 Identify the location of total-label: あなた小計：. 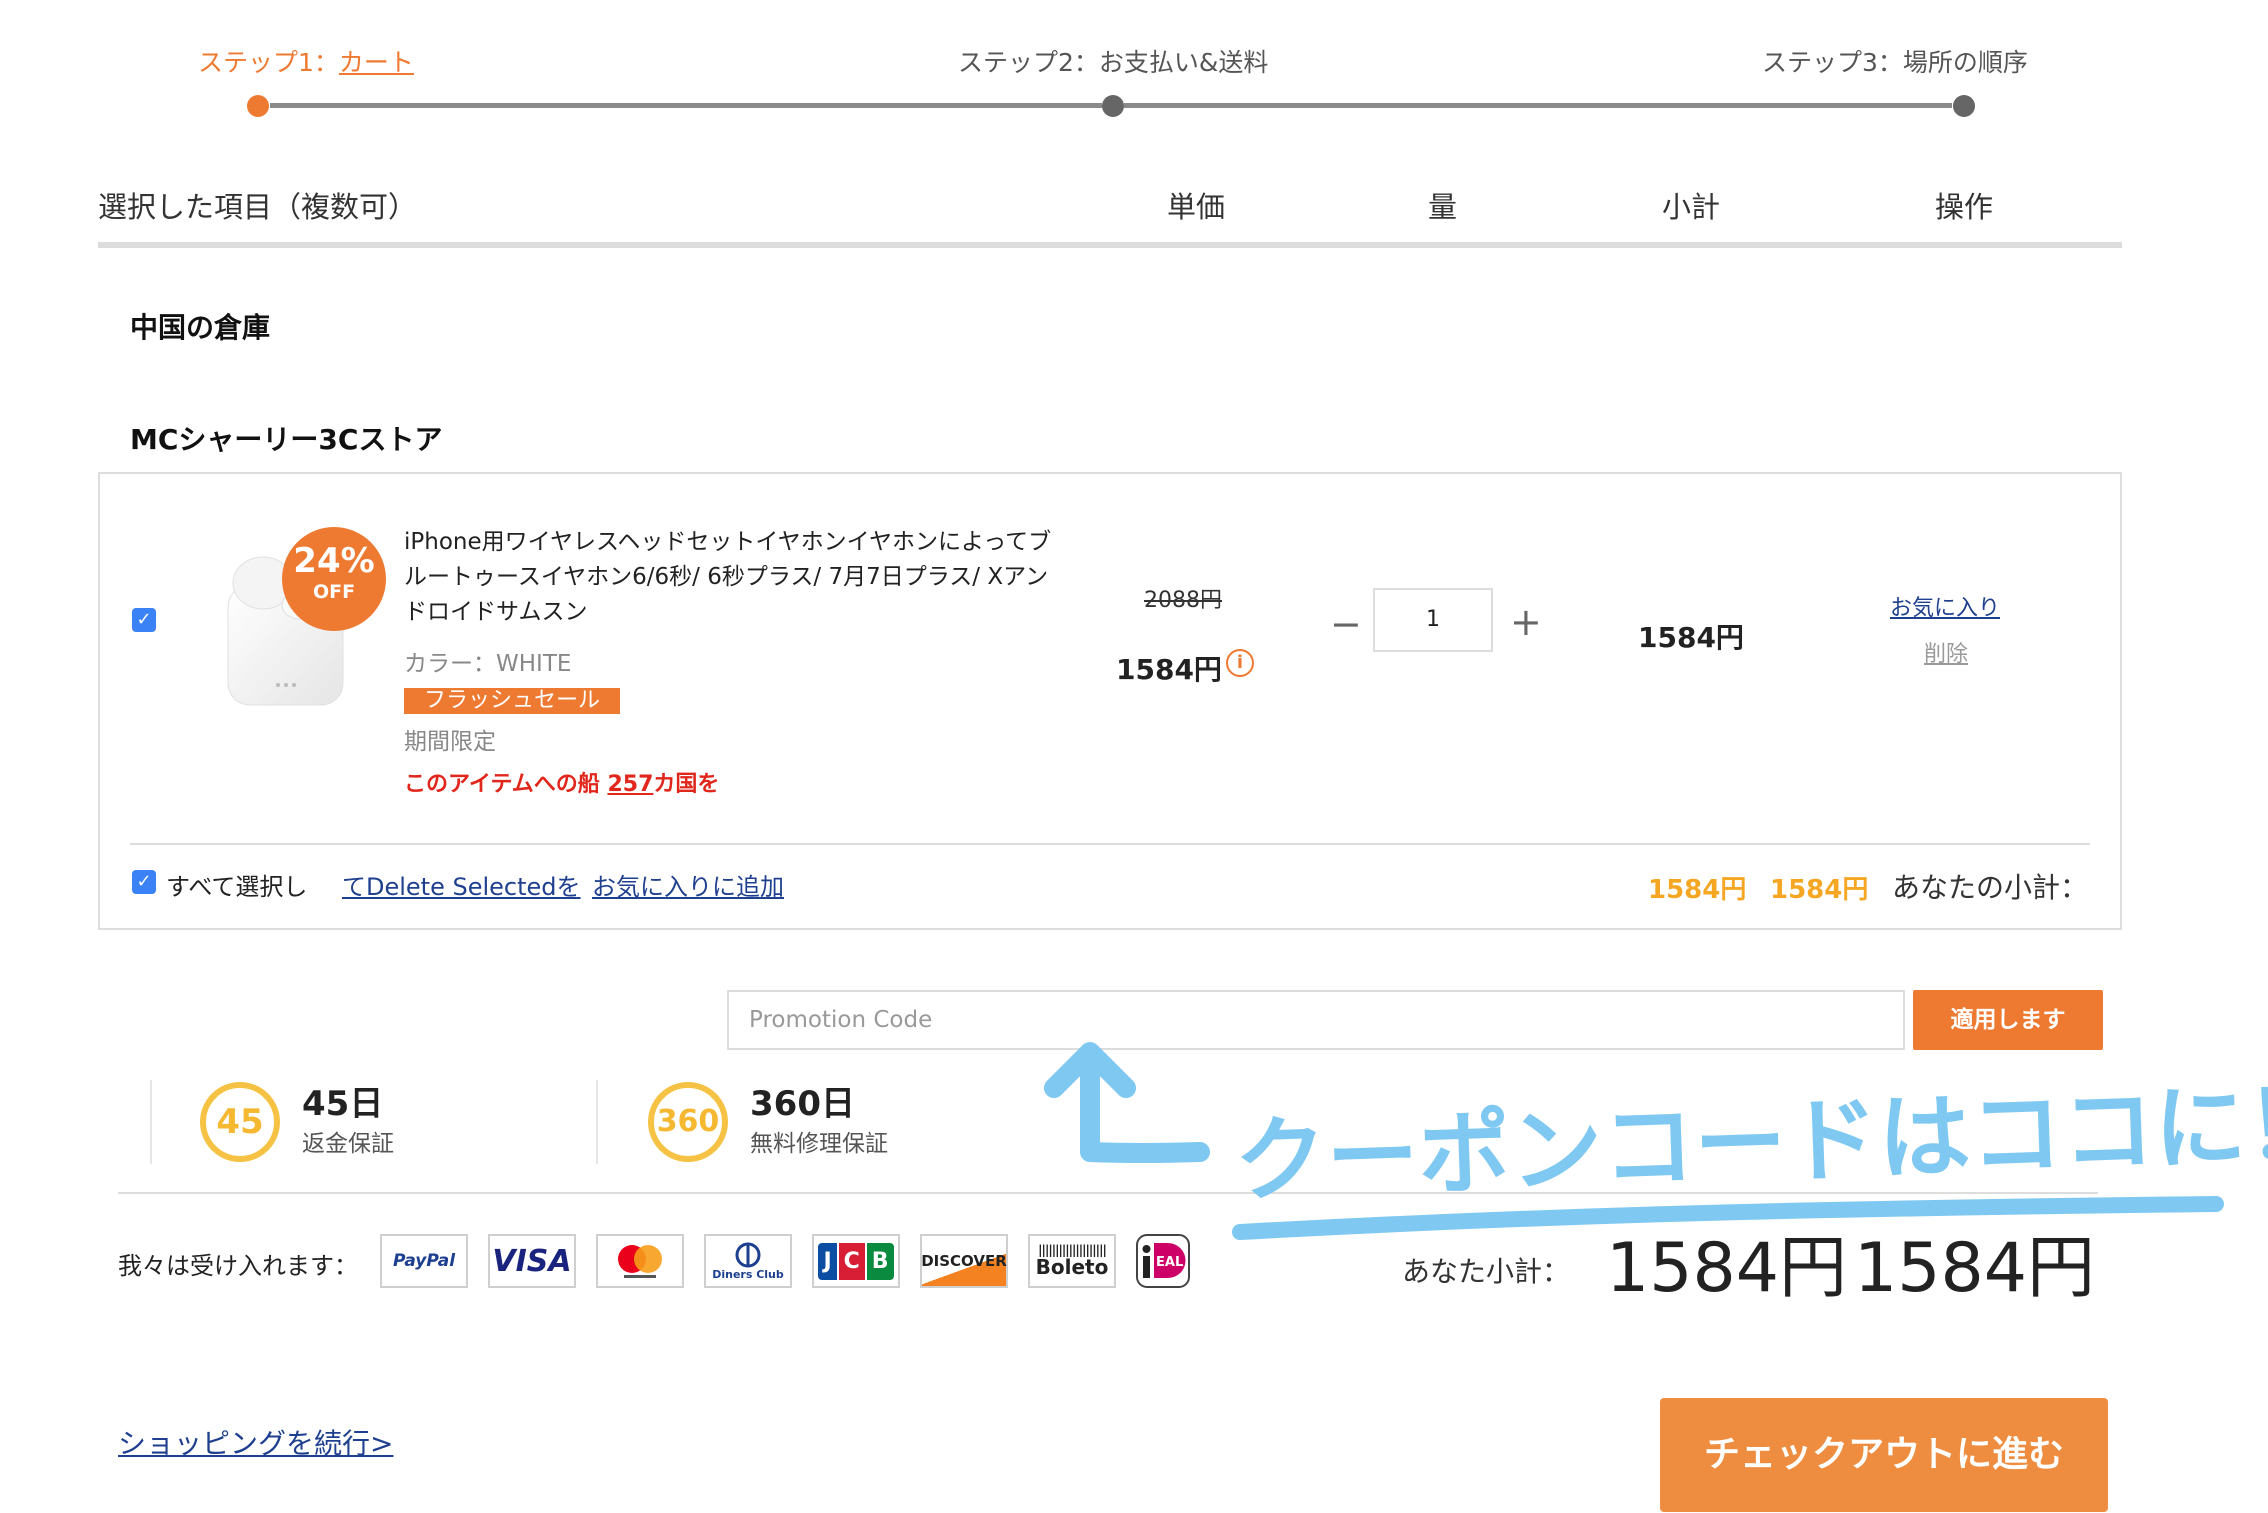
(1486, 1271).